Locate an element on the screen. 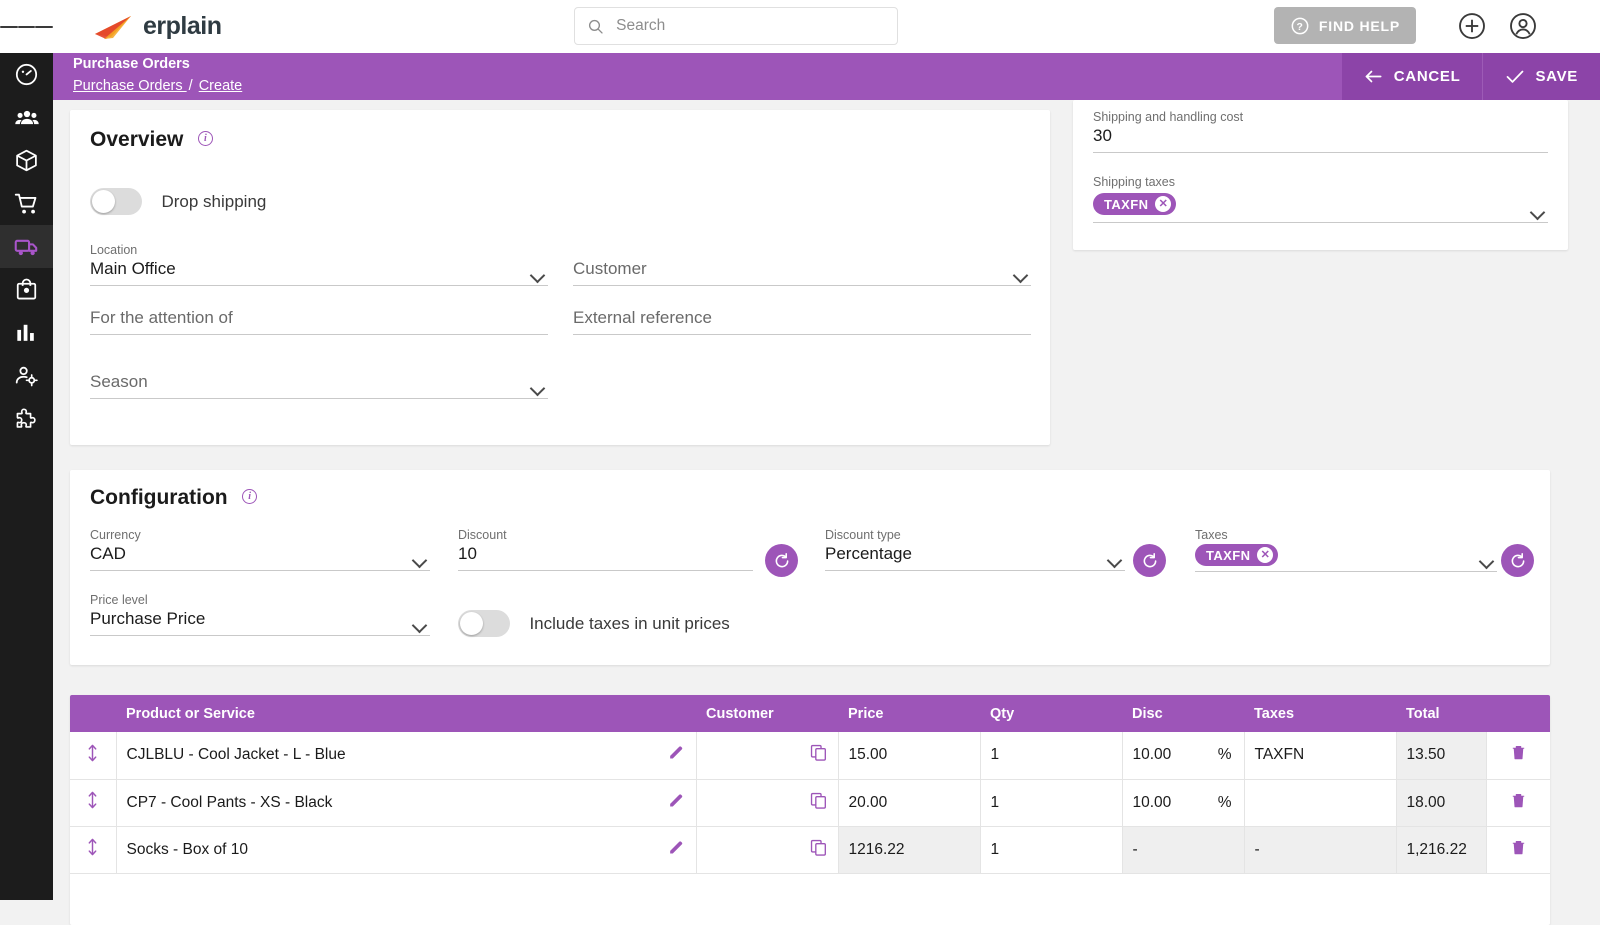  attention-input is located at coordinates (319, 321).